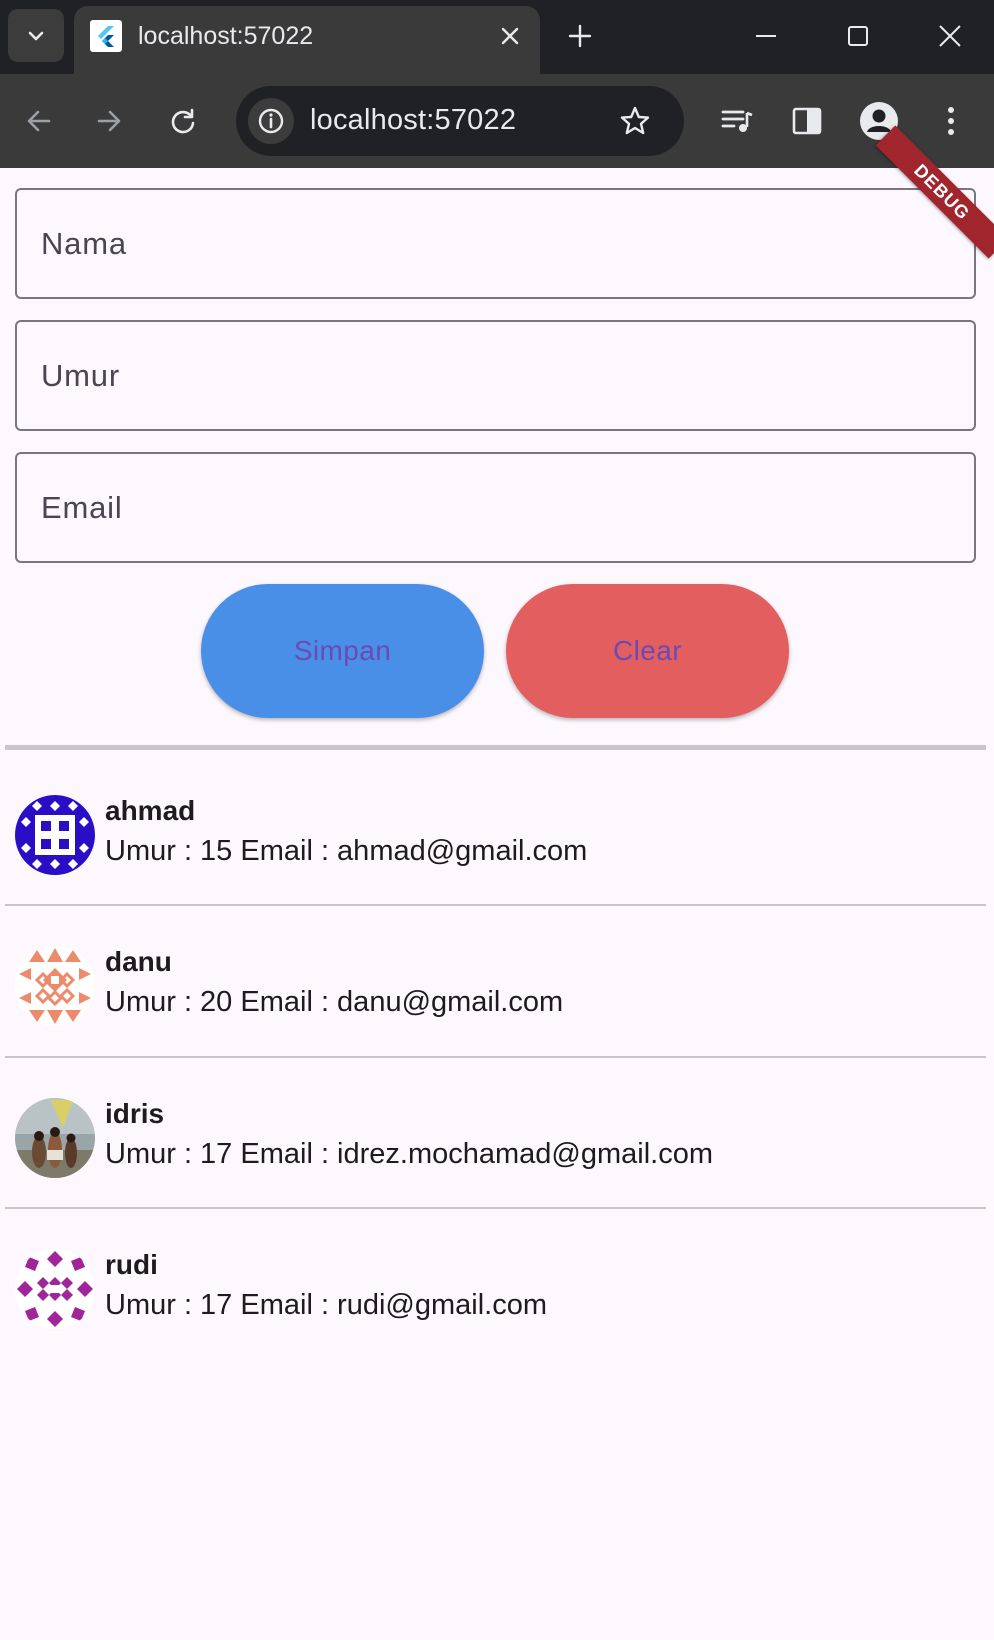  What do you see at coordinates (346, 851) in the screenshot?
I see `user-detail: Umur : 15 Email : ahmad@gmail.com` at bounding box center [346, 851].